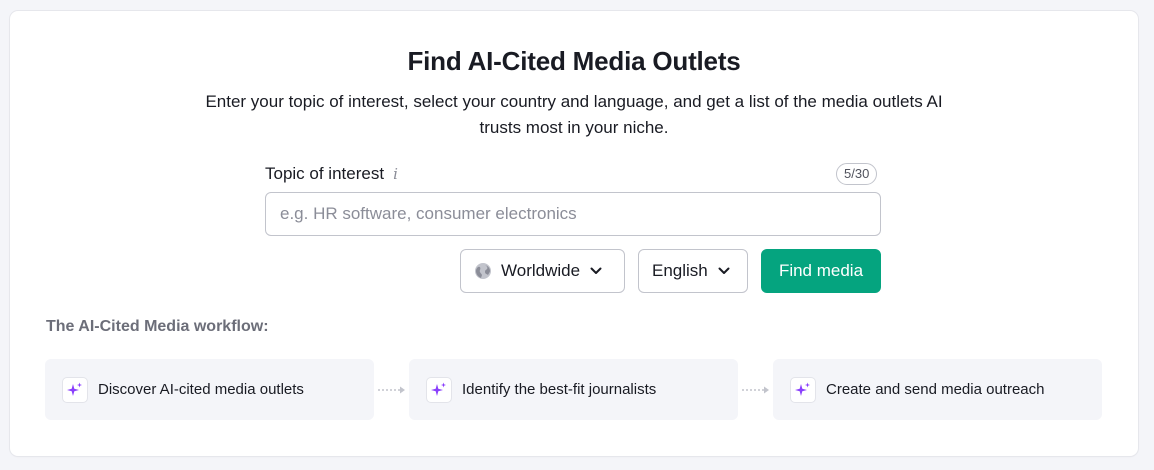 The image size is (1154, 470). I want to click on workflow-title: The AI-Cited Media workflow:, so click(157, 326).